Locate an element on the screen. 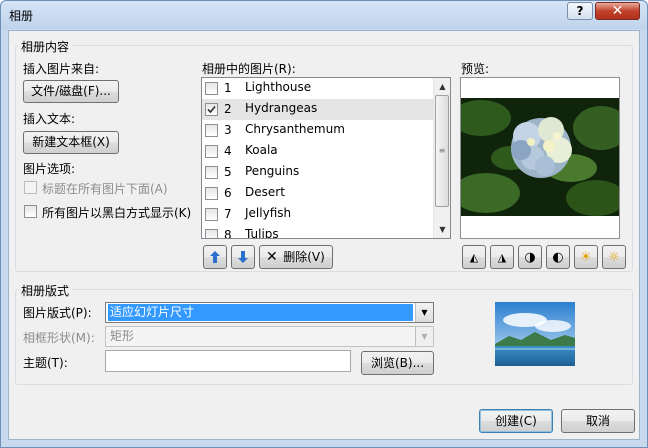 This screenshot has height=448, width=648. decrease-brightness-button: ☼ is located at coordinates (614, 257).